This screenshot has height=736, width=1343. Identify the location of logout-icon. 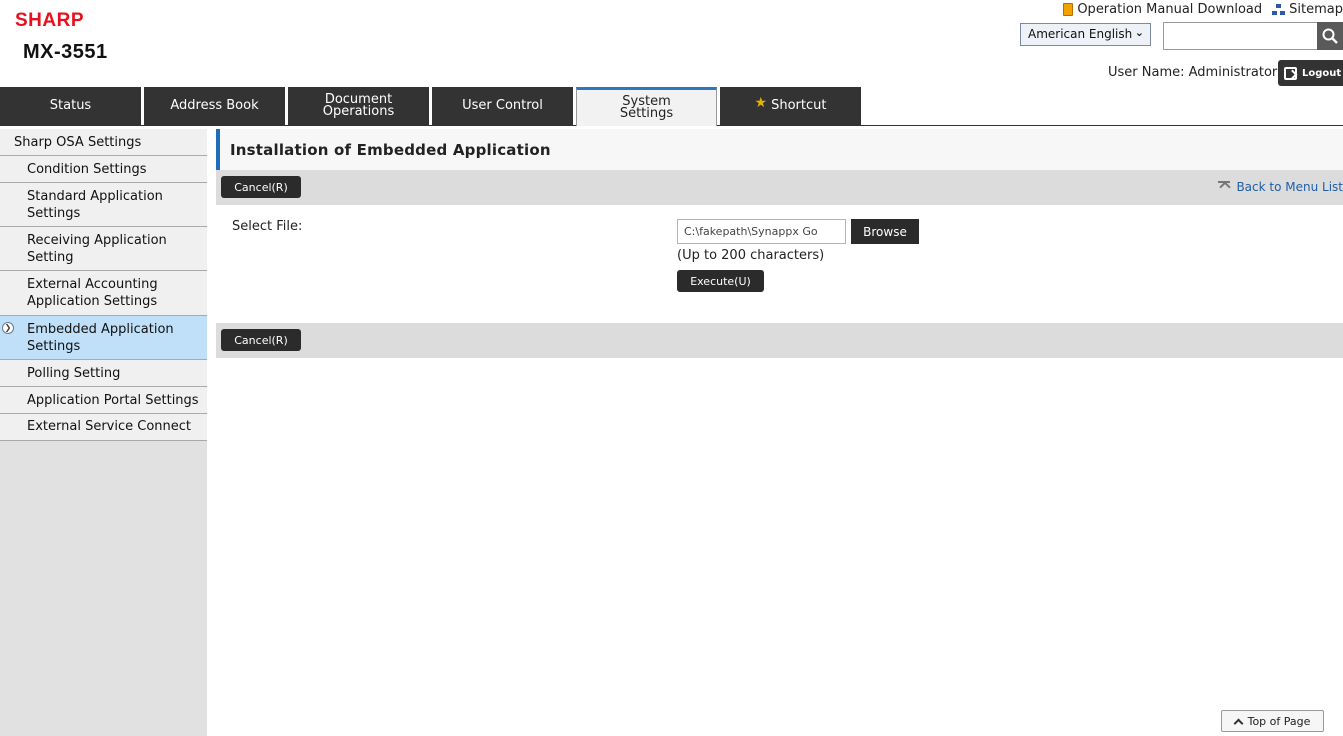
(1290, 73).